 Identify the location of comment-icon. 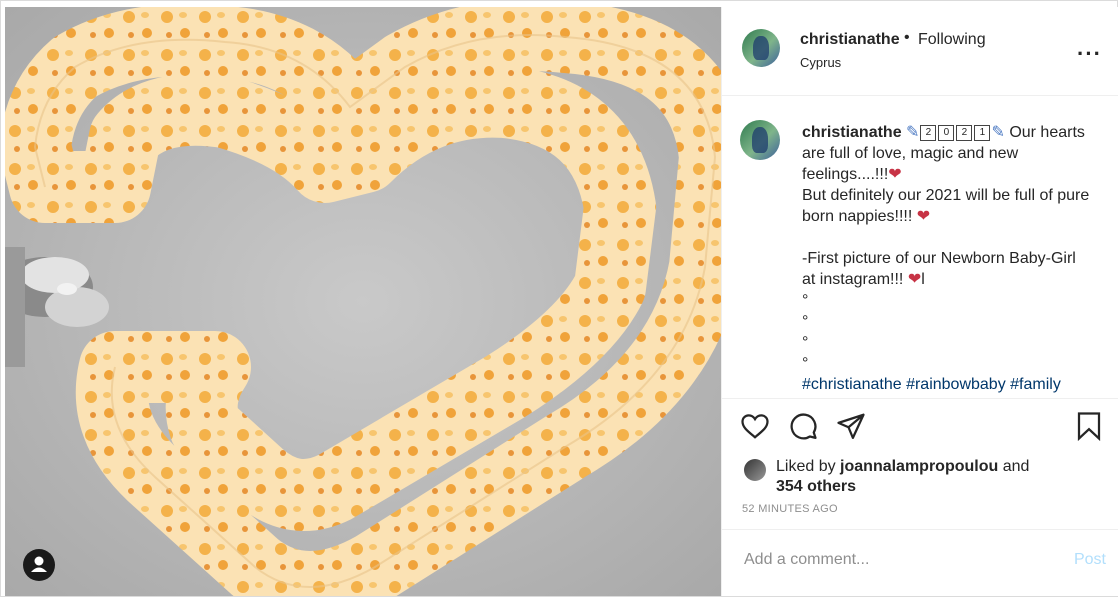
(803, 426).